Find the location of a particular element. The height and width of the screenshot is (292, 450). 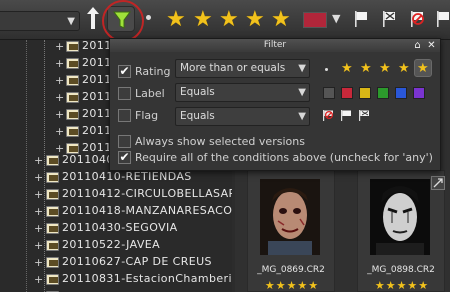

color-label-red is located at coordinates (347, 93).